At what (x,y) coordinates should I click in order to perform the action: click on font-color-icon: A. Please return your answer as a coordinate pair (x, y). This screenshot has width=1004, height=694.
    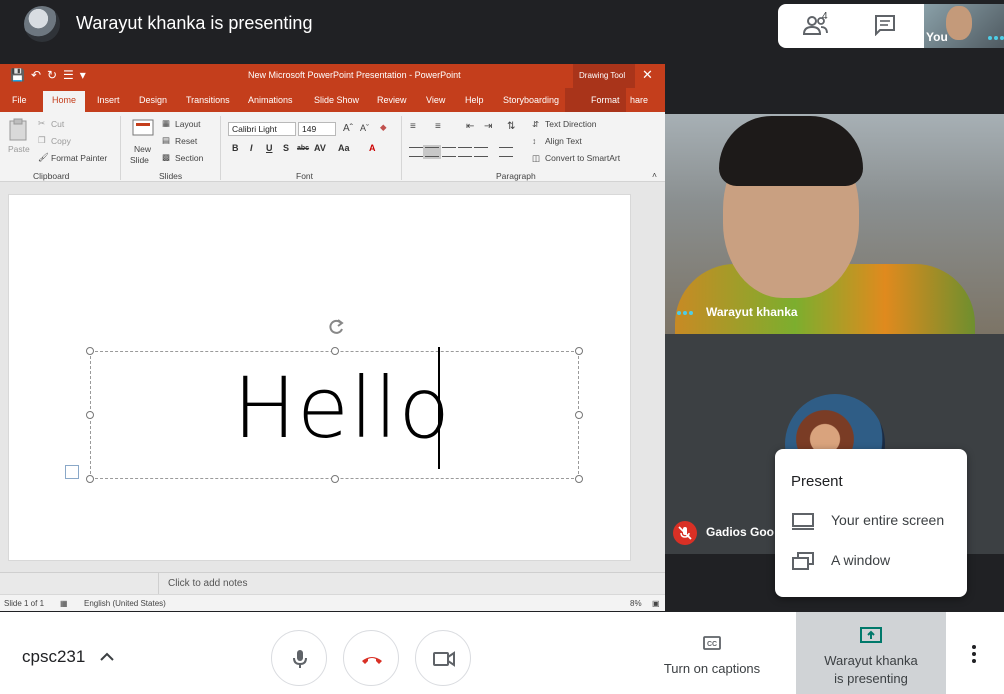
    Looking at the image, I should click on (372, 148).